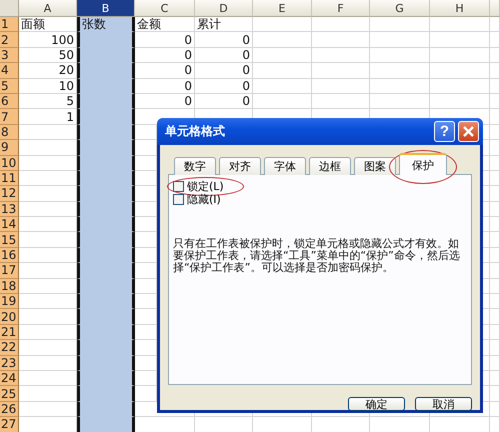 This screenshot has width=500, height=432. Describe the element at coordinates (9, 286) in the screenshot. I see `row-header: 18` at that location.